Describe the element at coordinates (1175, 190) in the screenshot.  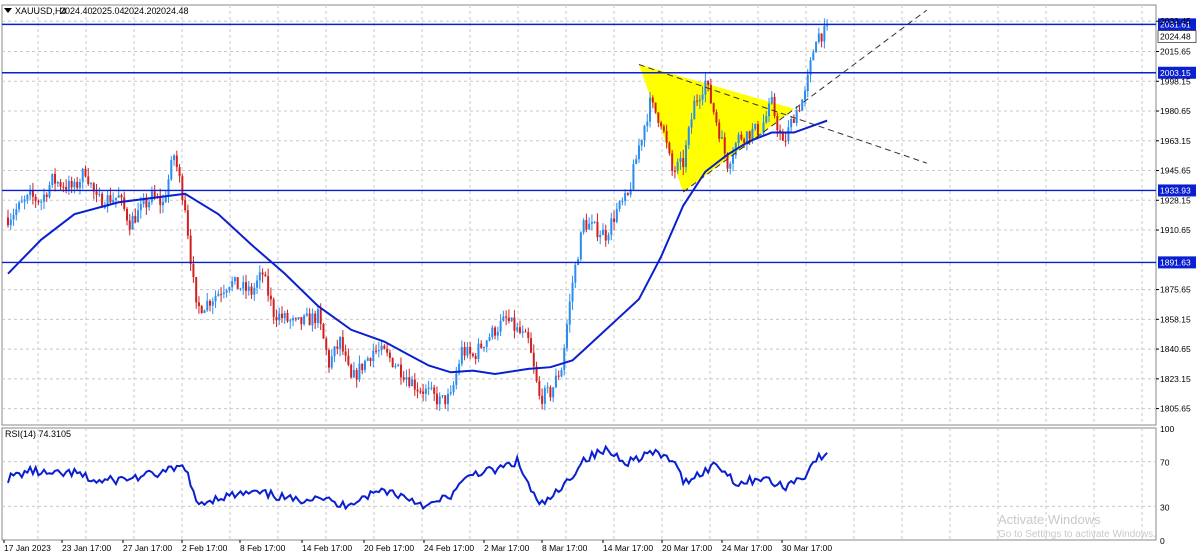
I see `level-price-label: 1933.93` at that location.